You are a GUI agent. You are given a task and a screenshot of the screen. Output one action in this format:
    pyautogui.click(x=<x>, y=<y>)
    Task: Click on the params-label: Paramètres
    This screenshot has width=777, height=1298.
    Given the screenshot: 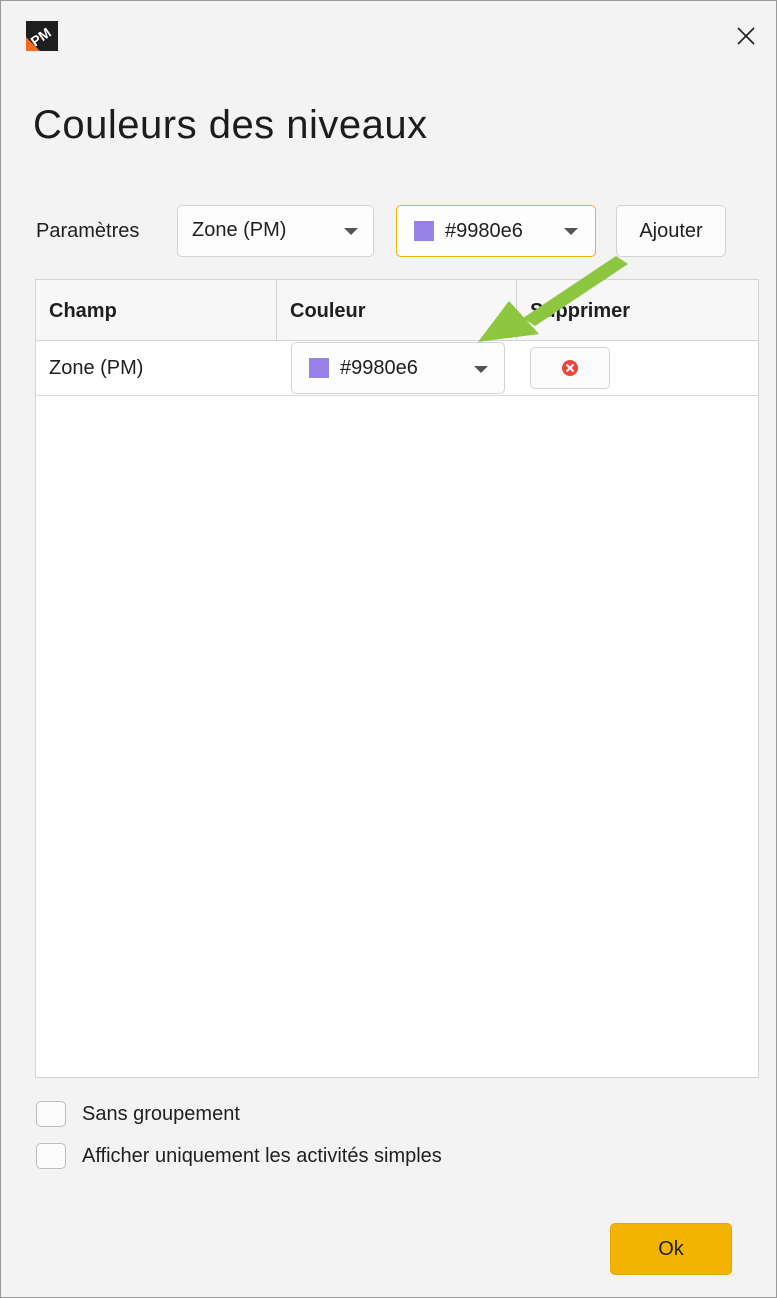 What is the action you would take?
    pyautogui.click(x=88, y=231)
    